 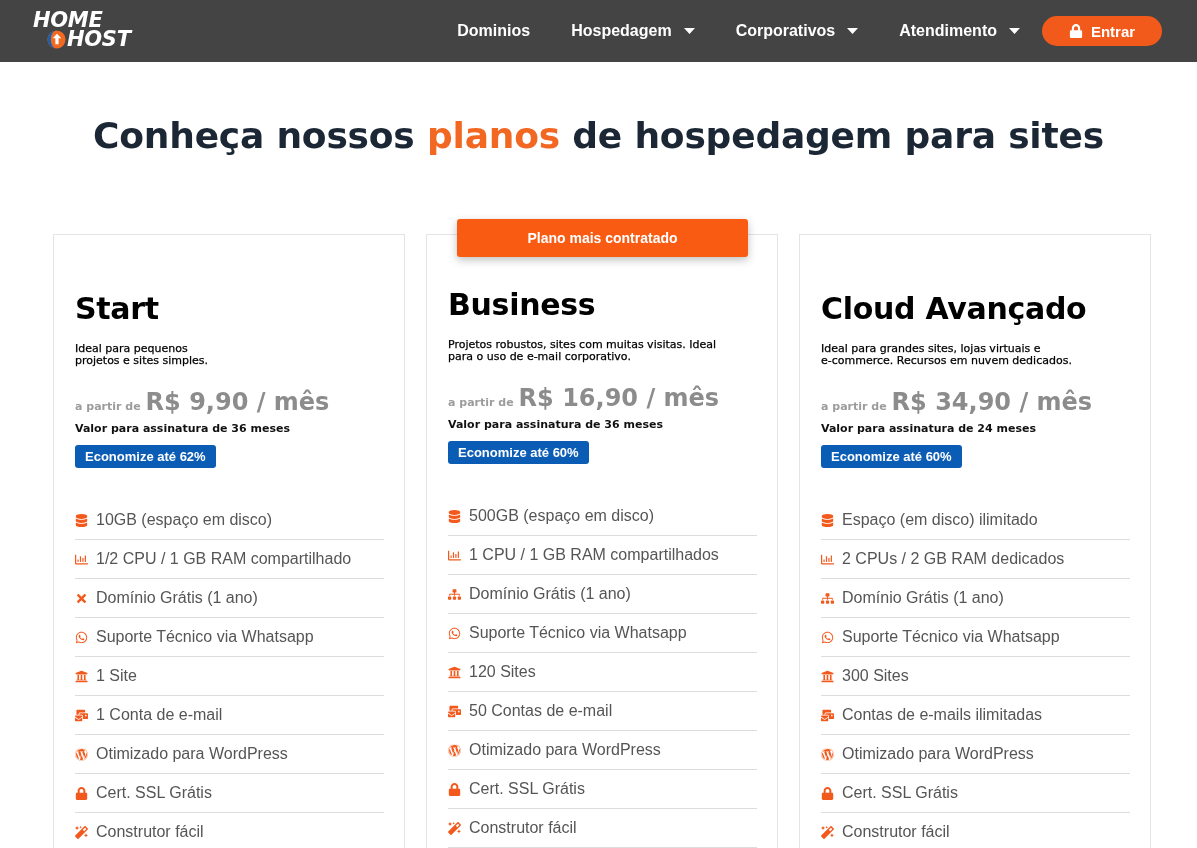 What do you see at coordinates (959, 31) in the screenshot?
I see `nav-link: Atendimento` at bounding box center [959, 31].